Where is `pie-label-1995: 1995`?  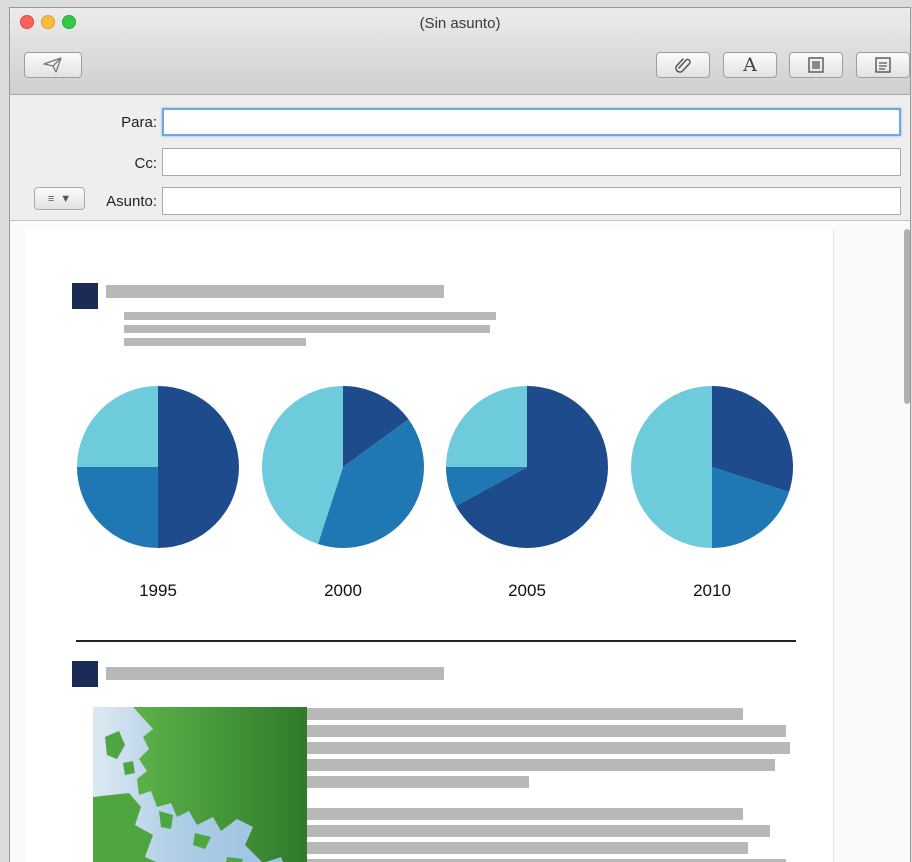 pie-label-1995: 1995 is located at coordinates (158, 590).